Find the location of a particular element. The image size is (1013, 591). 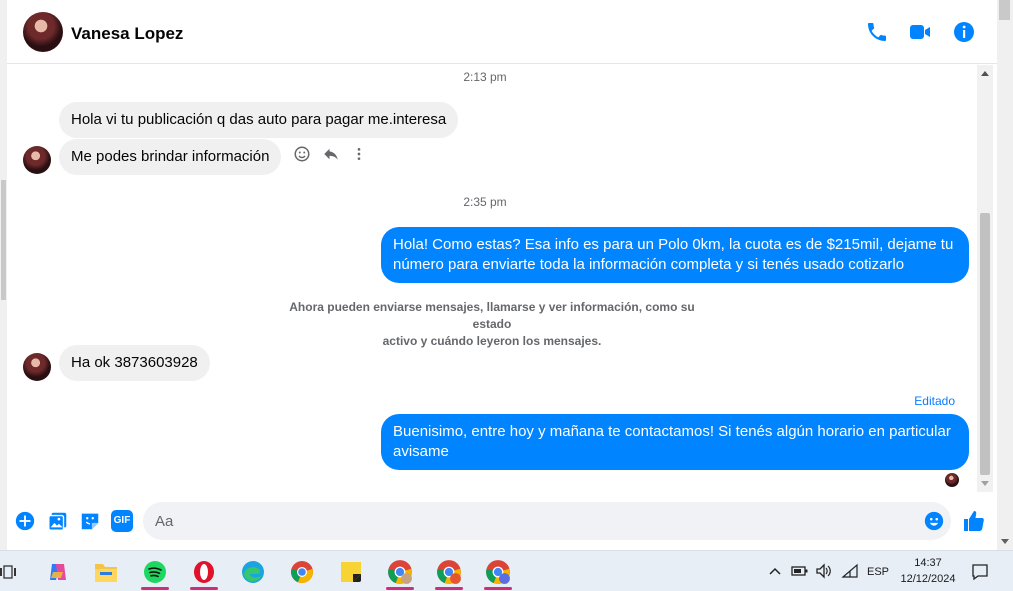

input-language: ESP is located at coordinates (878, 571).